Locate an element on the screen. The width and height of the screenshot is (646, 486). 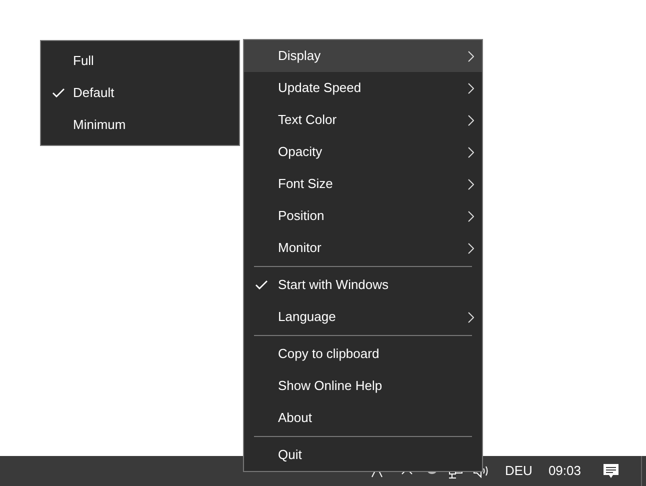
menu-item: Quit is located at coordinates (363, 455).